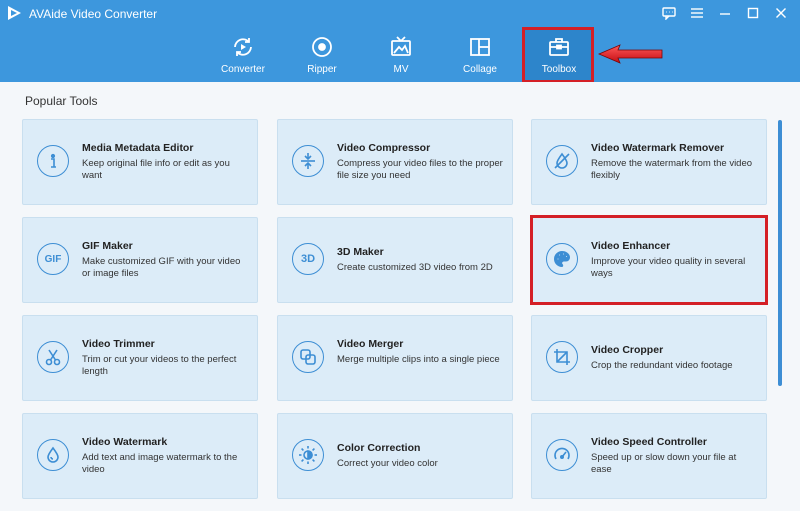 The width and height of the screenshot is (800, 511). What do you see at coordinates (118, 344) in the screenshot?
I see `tool-title: Video Trimmer` at bounding box center [118, 344].